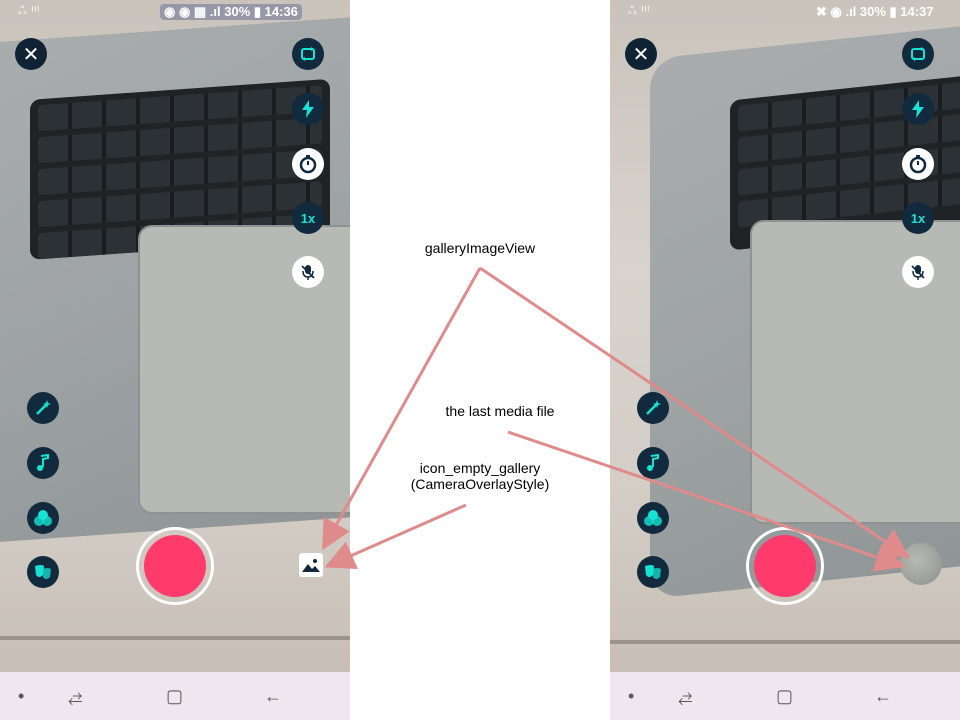 The width and height of the screenshot is (960, 720). I want to click on gallery-image-view-thumbnail, so click(921, 564).